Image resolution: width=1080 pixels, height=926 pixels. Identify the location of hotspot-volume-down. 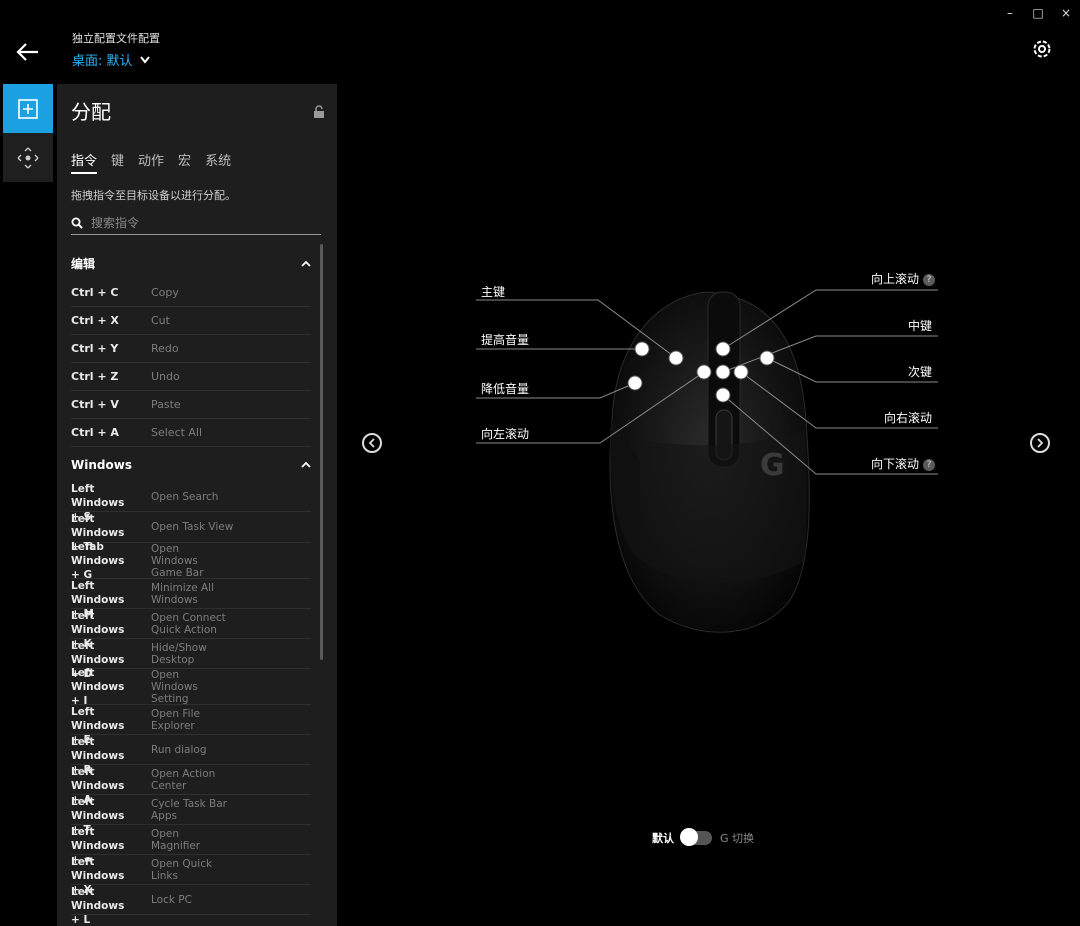
(635, 383).